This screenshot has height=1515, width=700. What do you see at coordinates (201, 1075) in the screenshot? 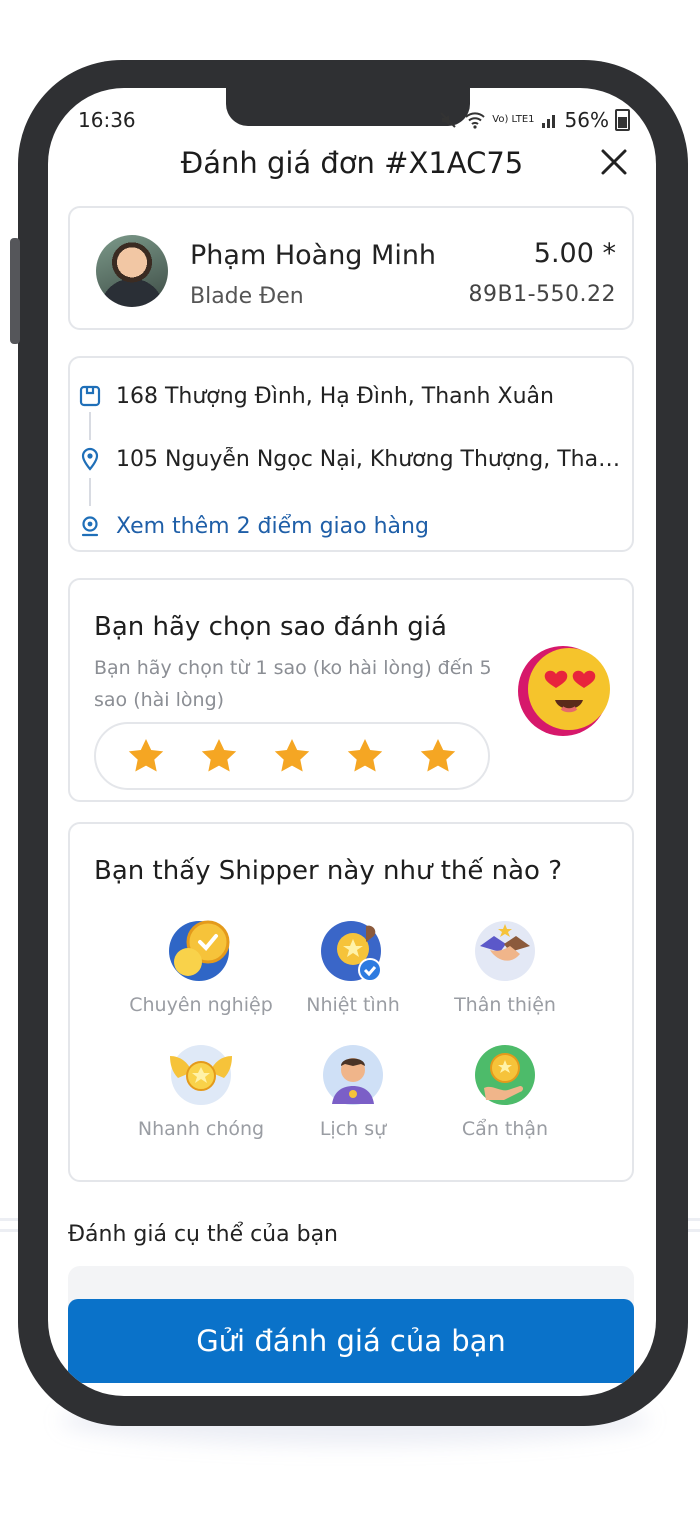
I see `winged-star-icon` at bounding box center [201, 1075].